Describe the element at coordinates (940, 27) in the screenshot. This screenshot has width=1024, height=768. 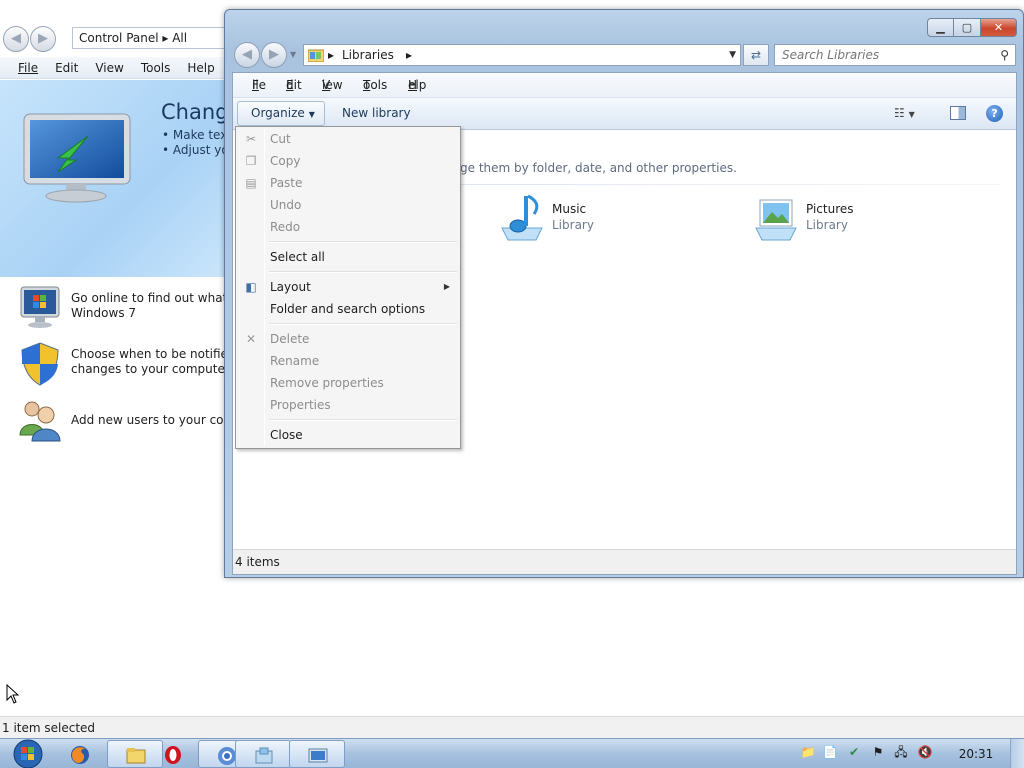
I see `minimize-button: ▁` at that location.